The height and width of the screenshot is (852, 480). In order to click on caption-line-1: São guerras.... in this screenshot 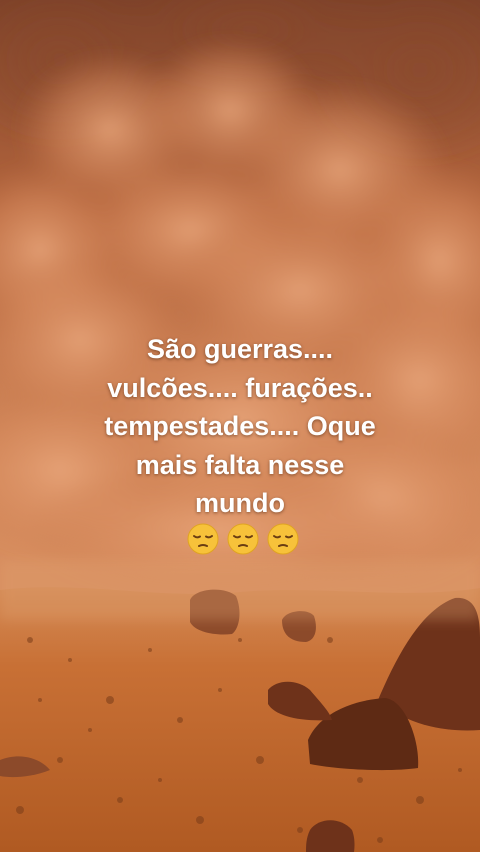, I will do `click(240, 349)`.